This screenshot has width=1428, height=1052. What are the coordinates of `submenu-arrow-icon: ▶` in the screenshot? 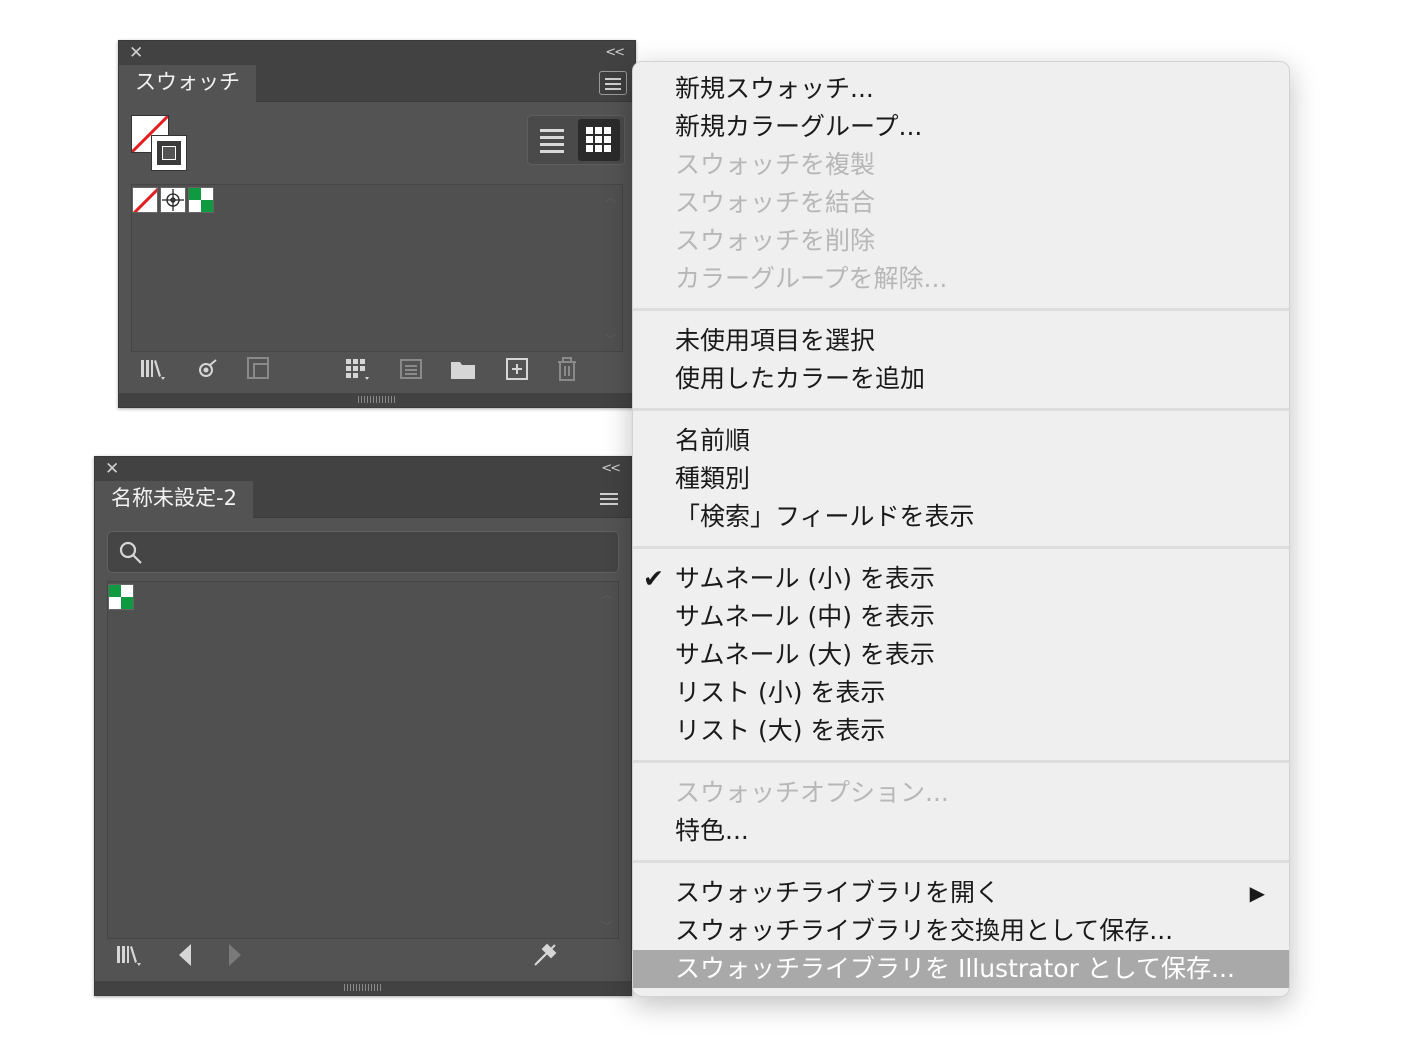 It's located at (1257, 893).